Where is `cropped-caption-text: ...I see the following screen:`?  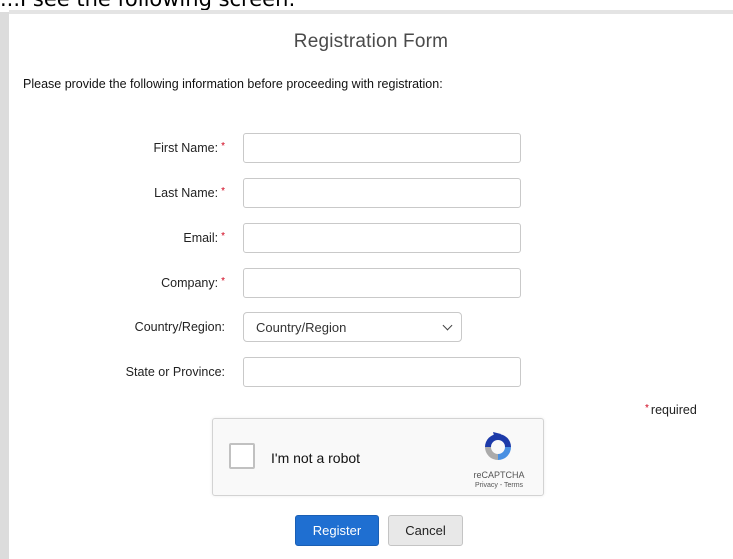
cropped-caption-text: ...I see the following screen: is located at coordinates (366, 5).